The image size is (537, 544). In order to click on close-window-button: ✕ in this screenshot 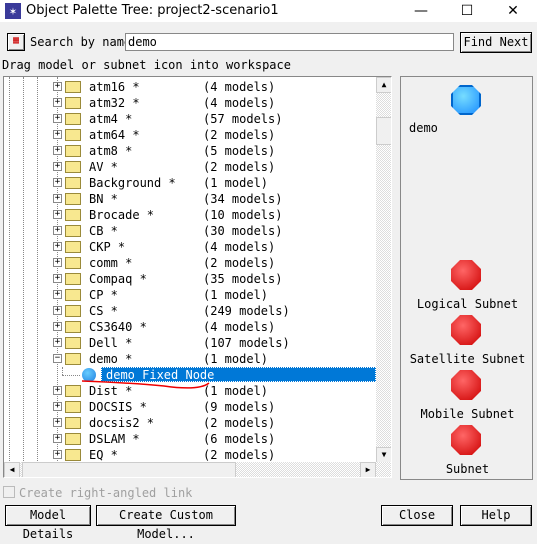, I will do `click(513, 11)`.